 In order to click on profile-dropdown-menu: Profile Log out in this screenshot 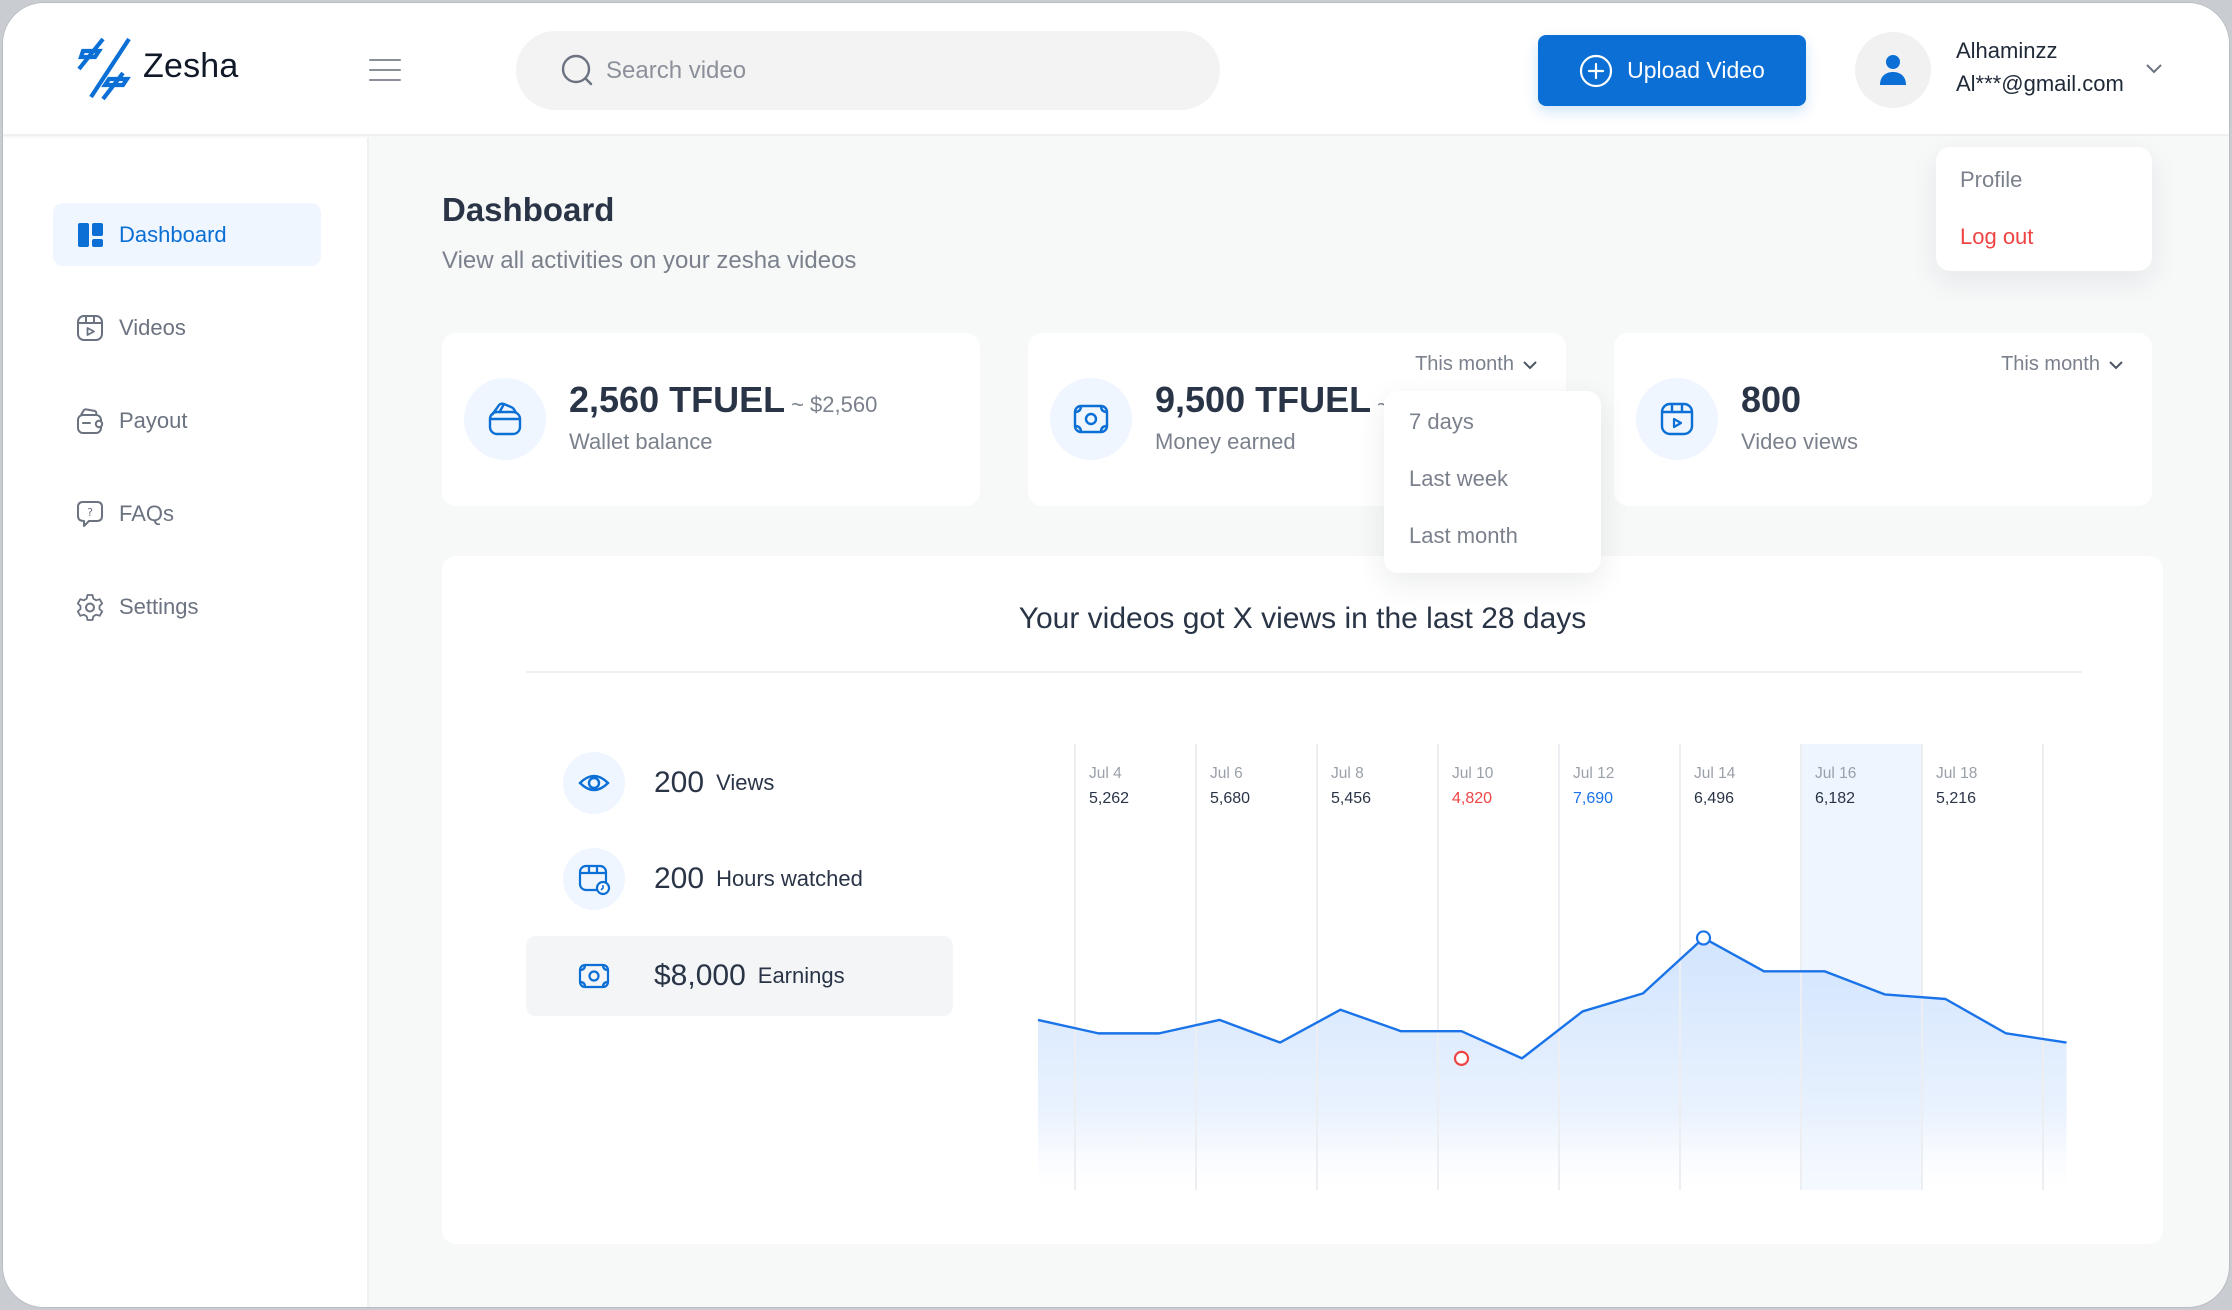, I will do `click(2044, 209)`.